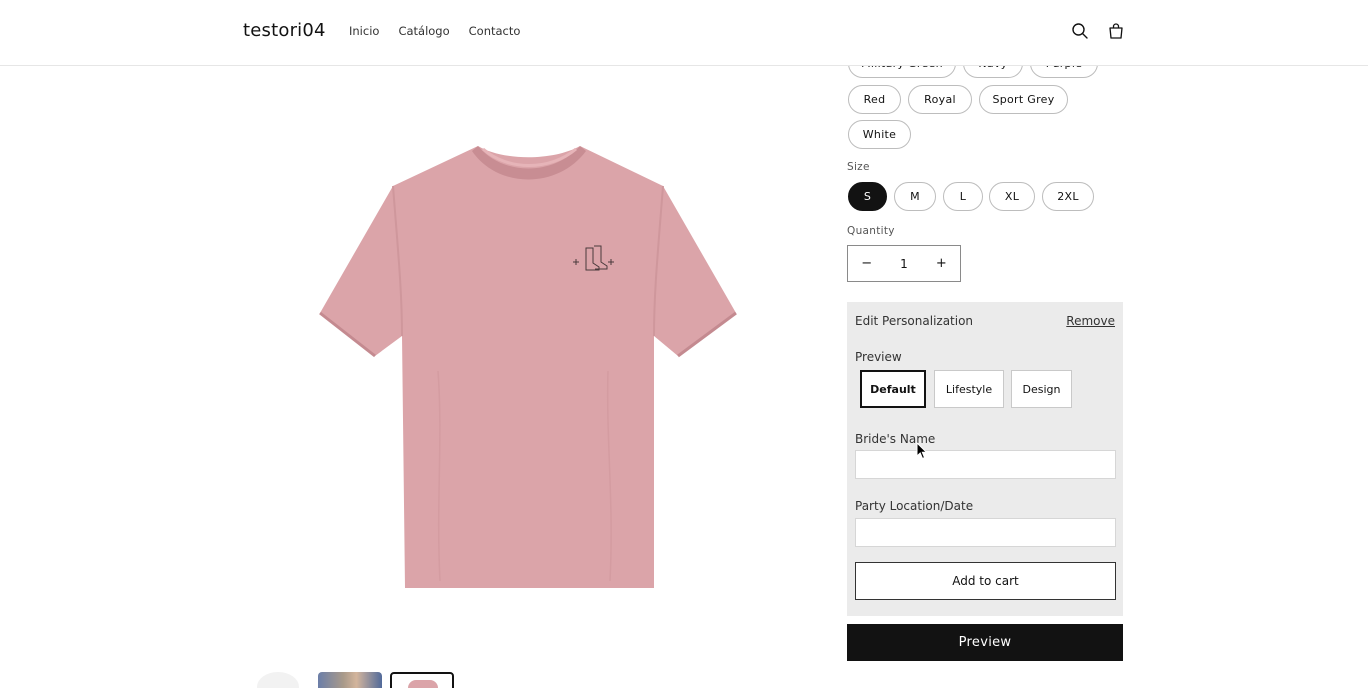  I want to click on party-location-label: Party Location/Date, so click(914, 506).